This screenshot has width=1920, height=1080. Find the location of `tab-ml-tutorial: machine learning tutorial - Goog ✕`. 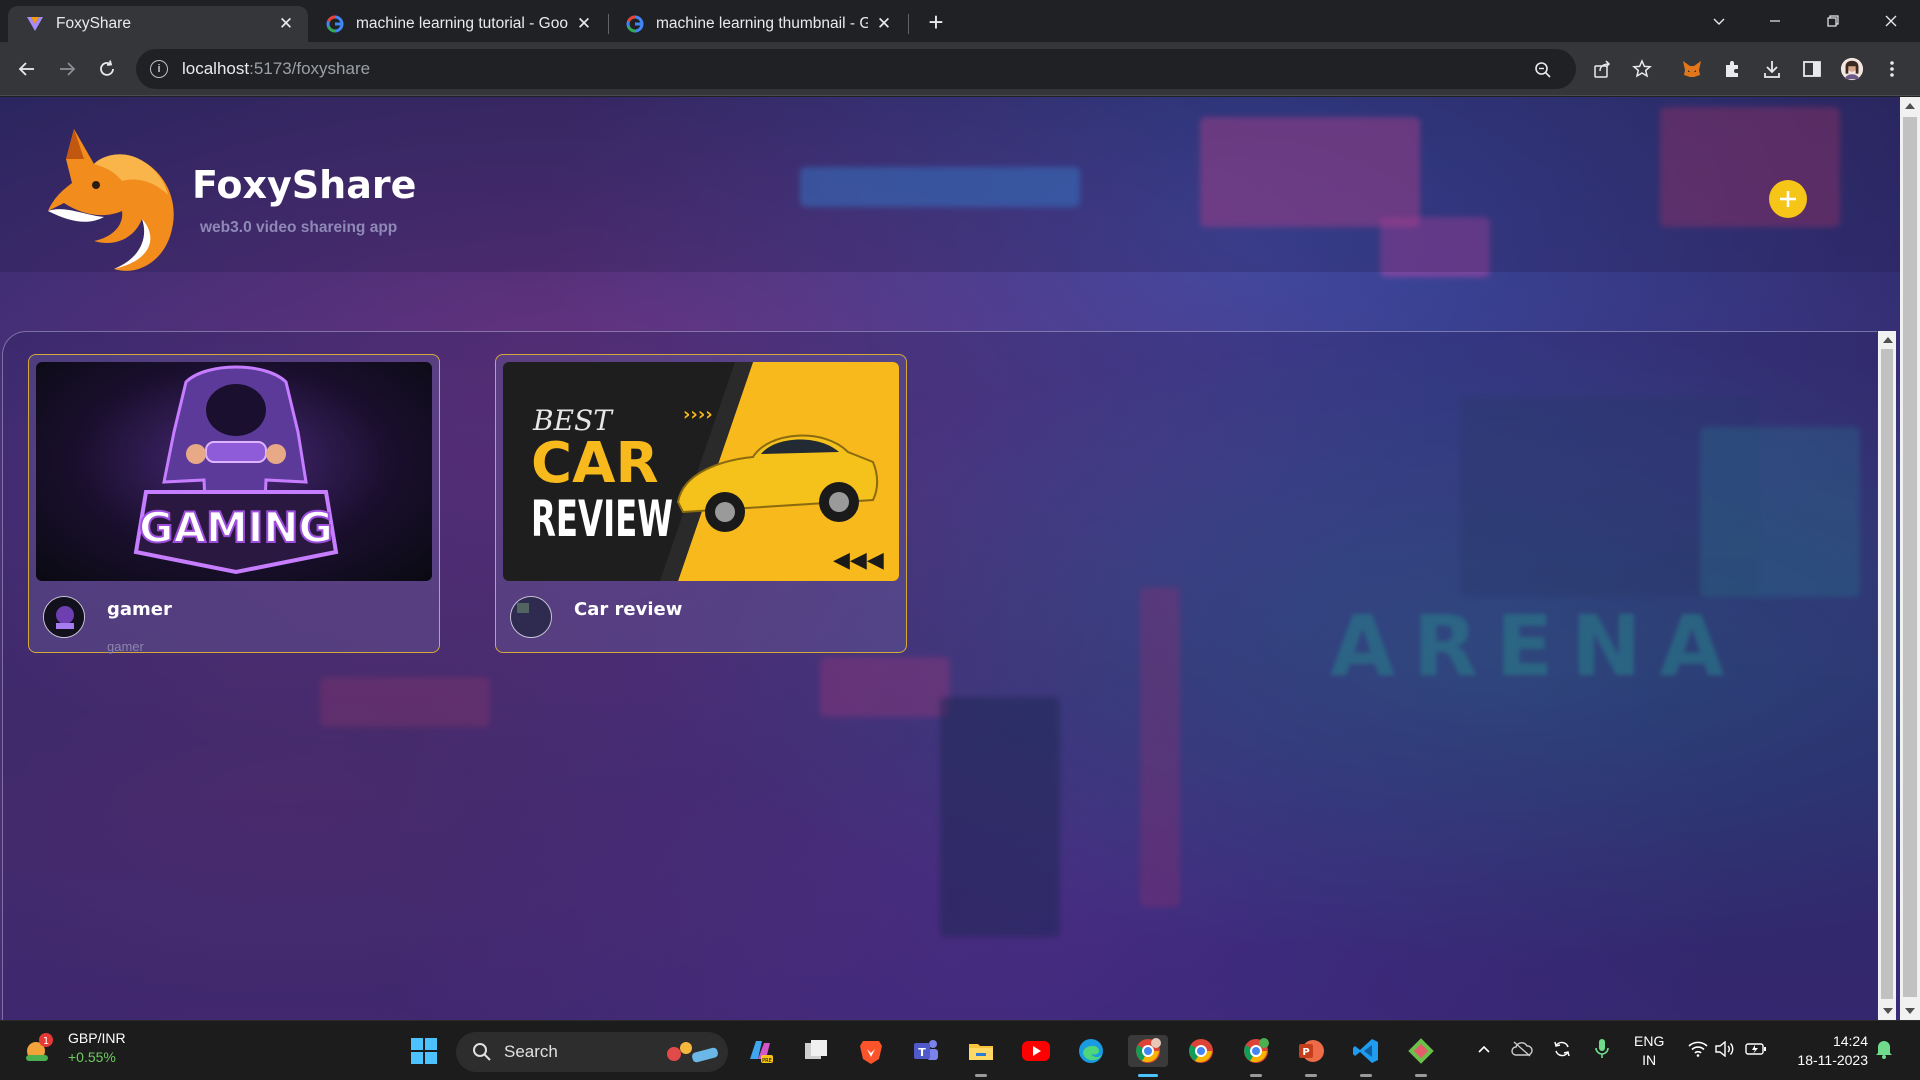

tab-ml-tutorial: machine learning tutorial - Goog ✕ is located at coordinates (457, 24).